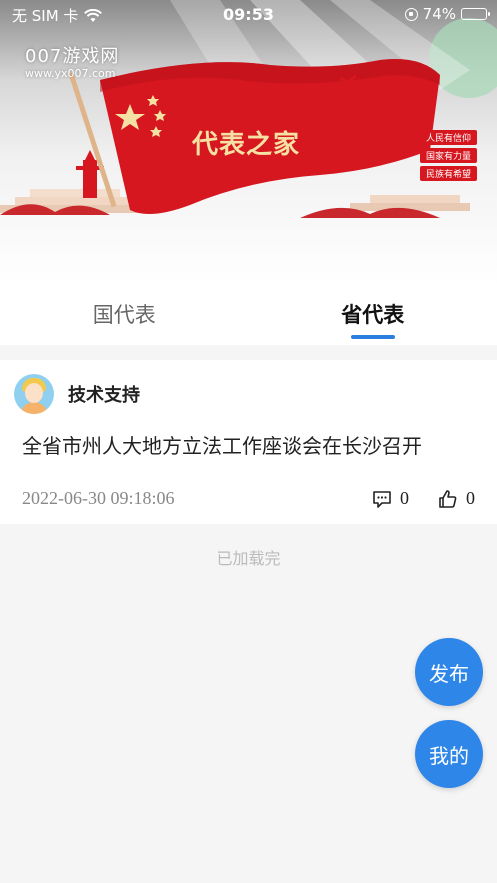 The image size is (497, 883). I want to click on active-tab-indicator, so click(372, 337).